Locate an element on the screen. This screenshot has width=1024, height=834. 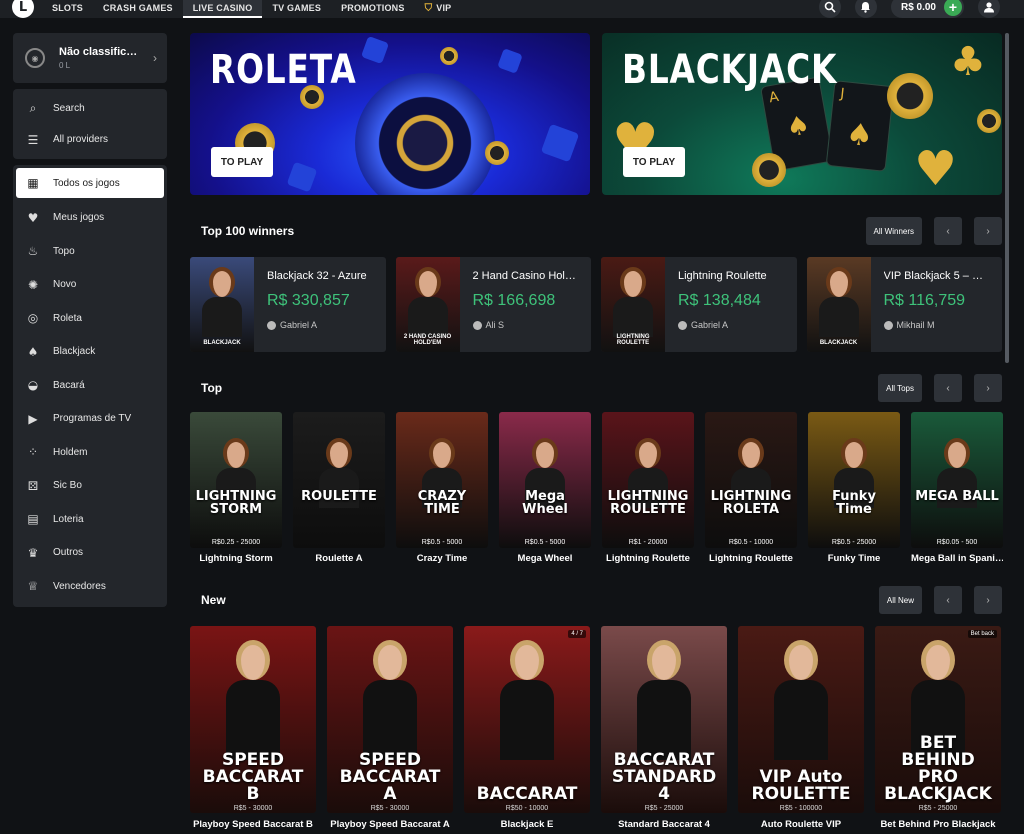
sidebar-item-holdem: ⁘ Holdem is located at coordinates (90, 453).